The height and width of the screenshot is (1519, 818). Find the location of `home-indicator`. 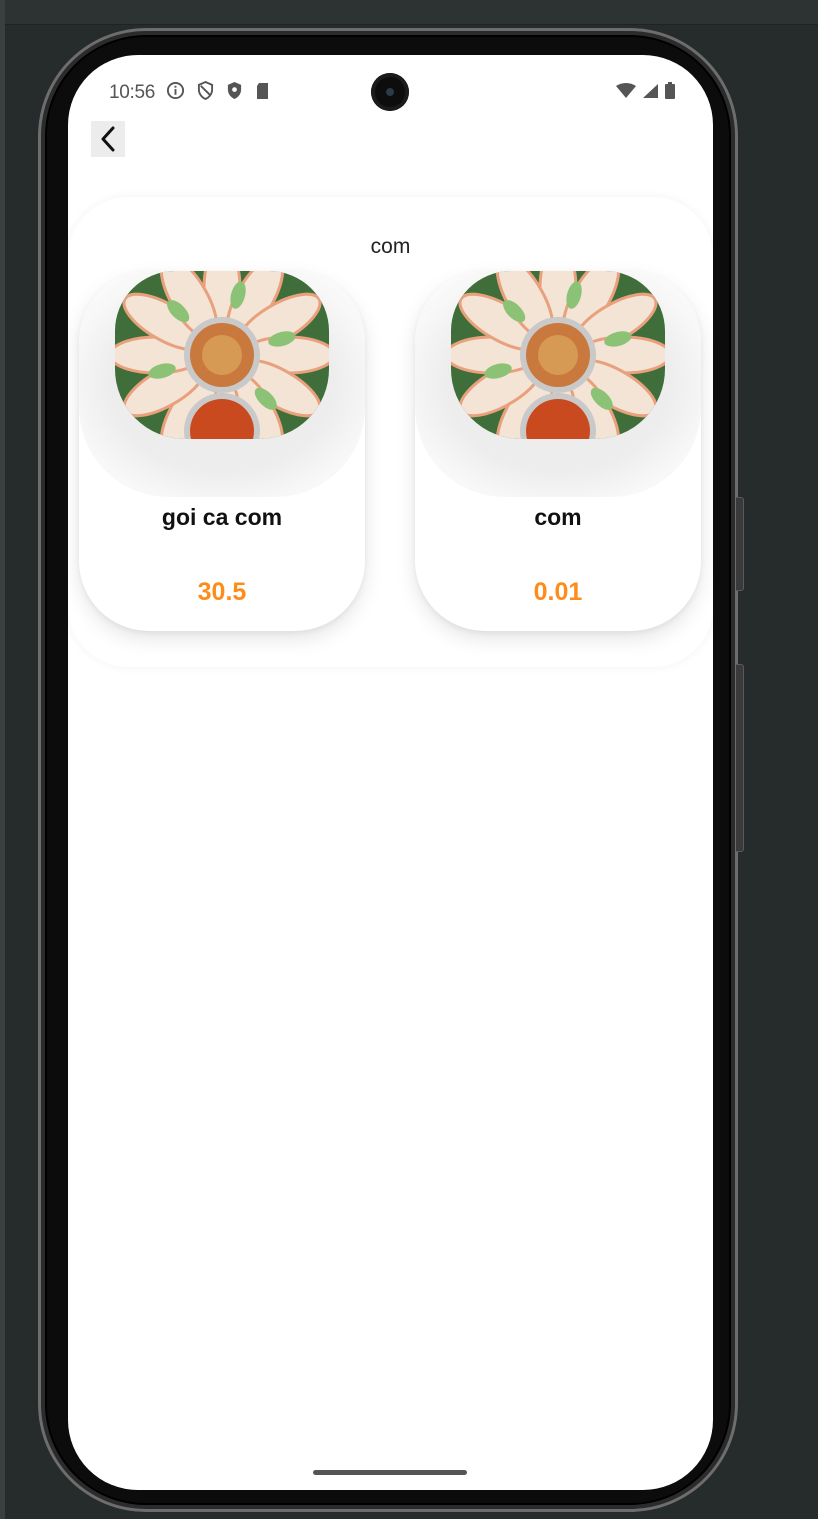

home-indicator is located at coordinates (390, 1472).